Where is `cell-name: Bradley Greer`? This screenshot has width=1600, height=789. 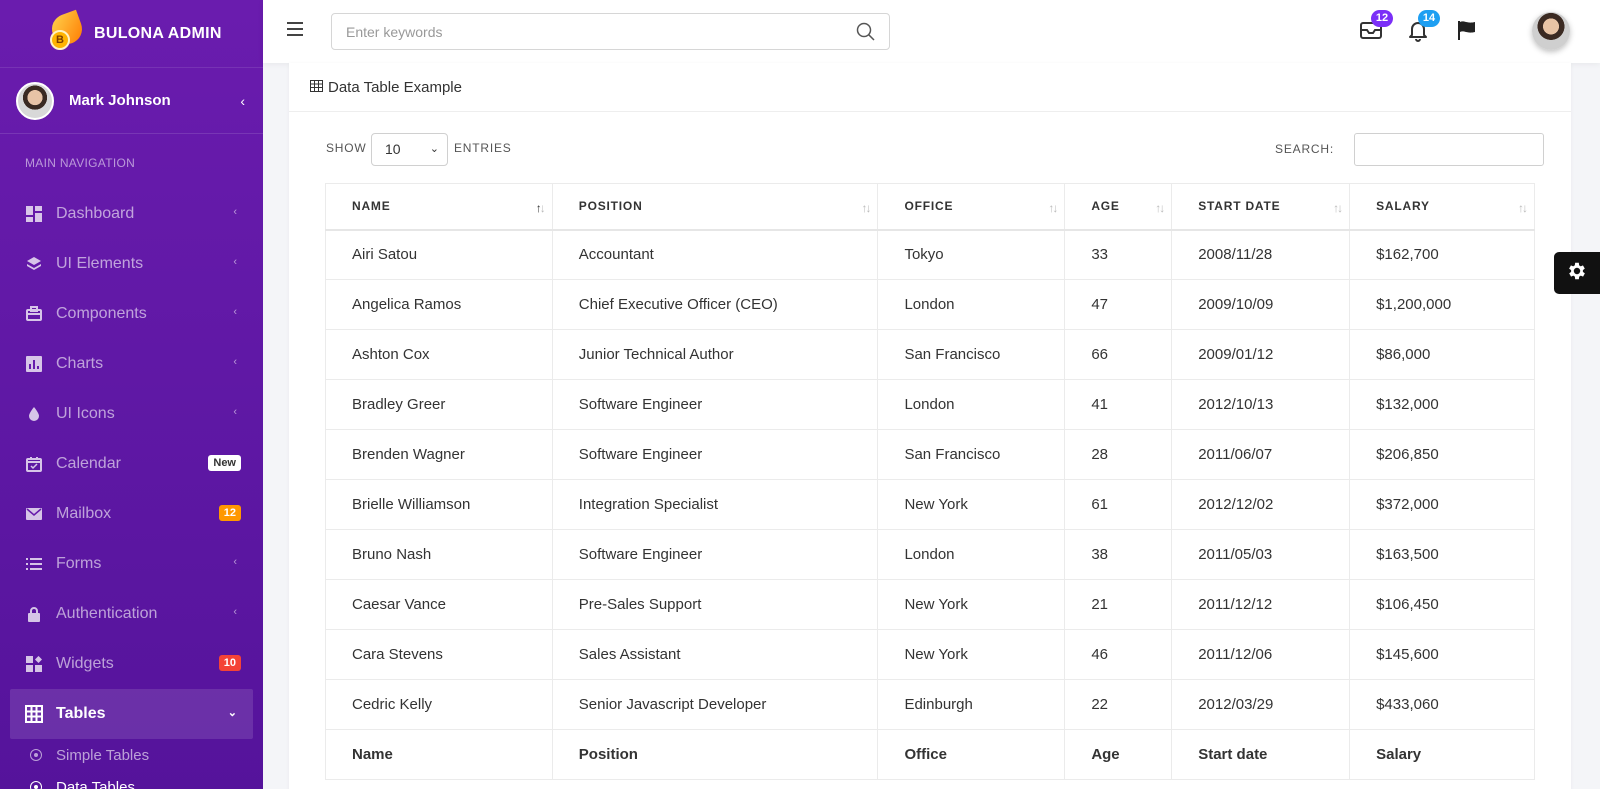
cell-name: Bradley Greer is located at coordinates (439, 404).